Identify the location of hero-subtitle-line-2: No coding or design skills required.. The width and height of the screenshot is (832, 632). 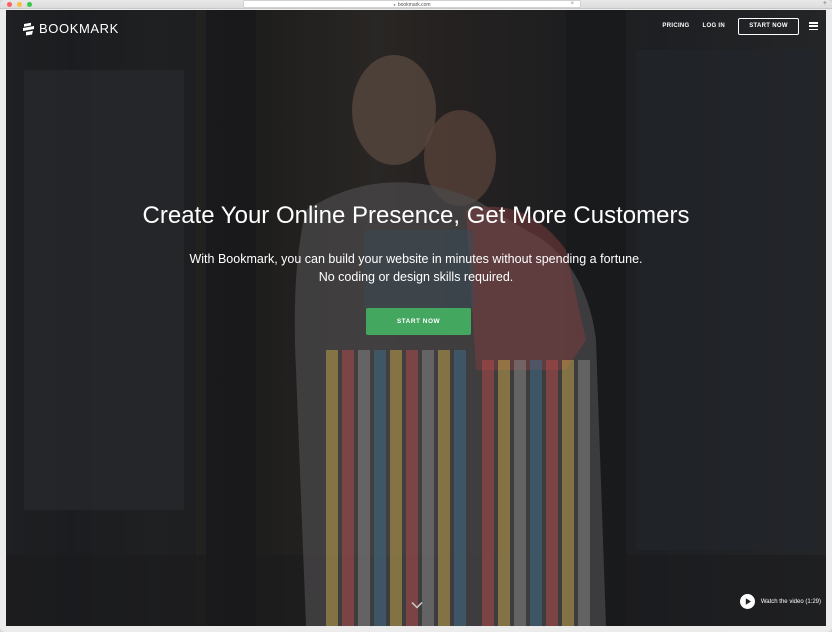
(416, 277).